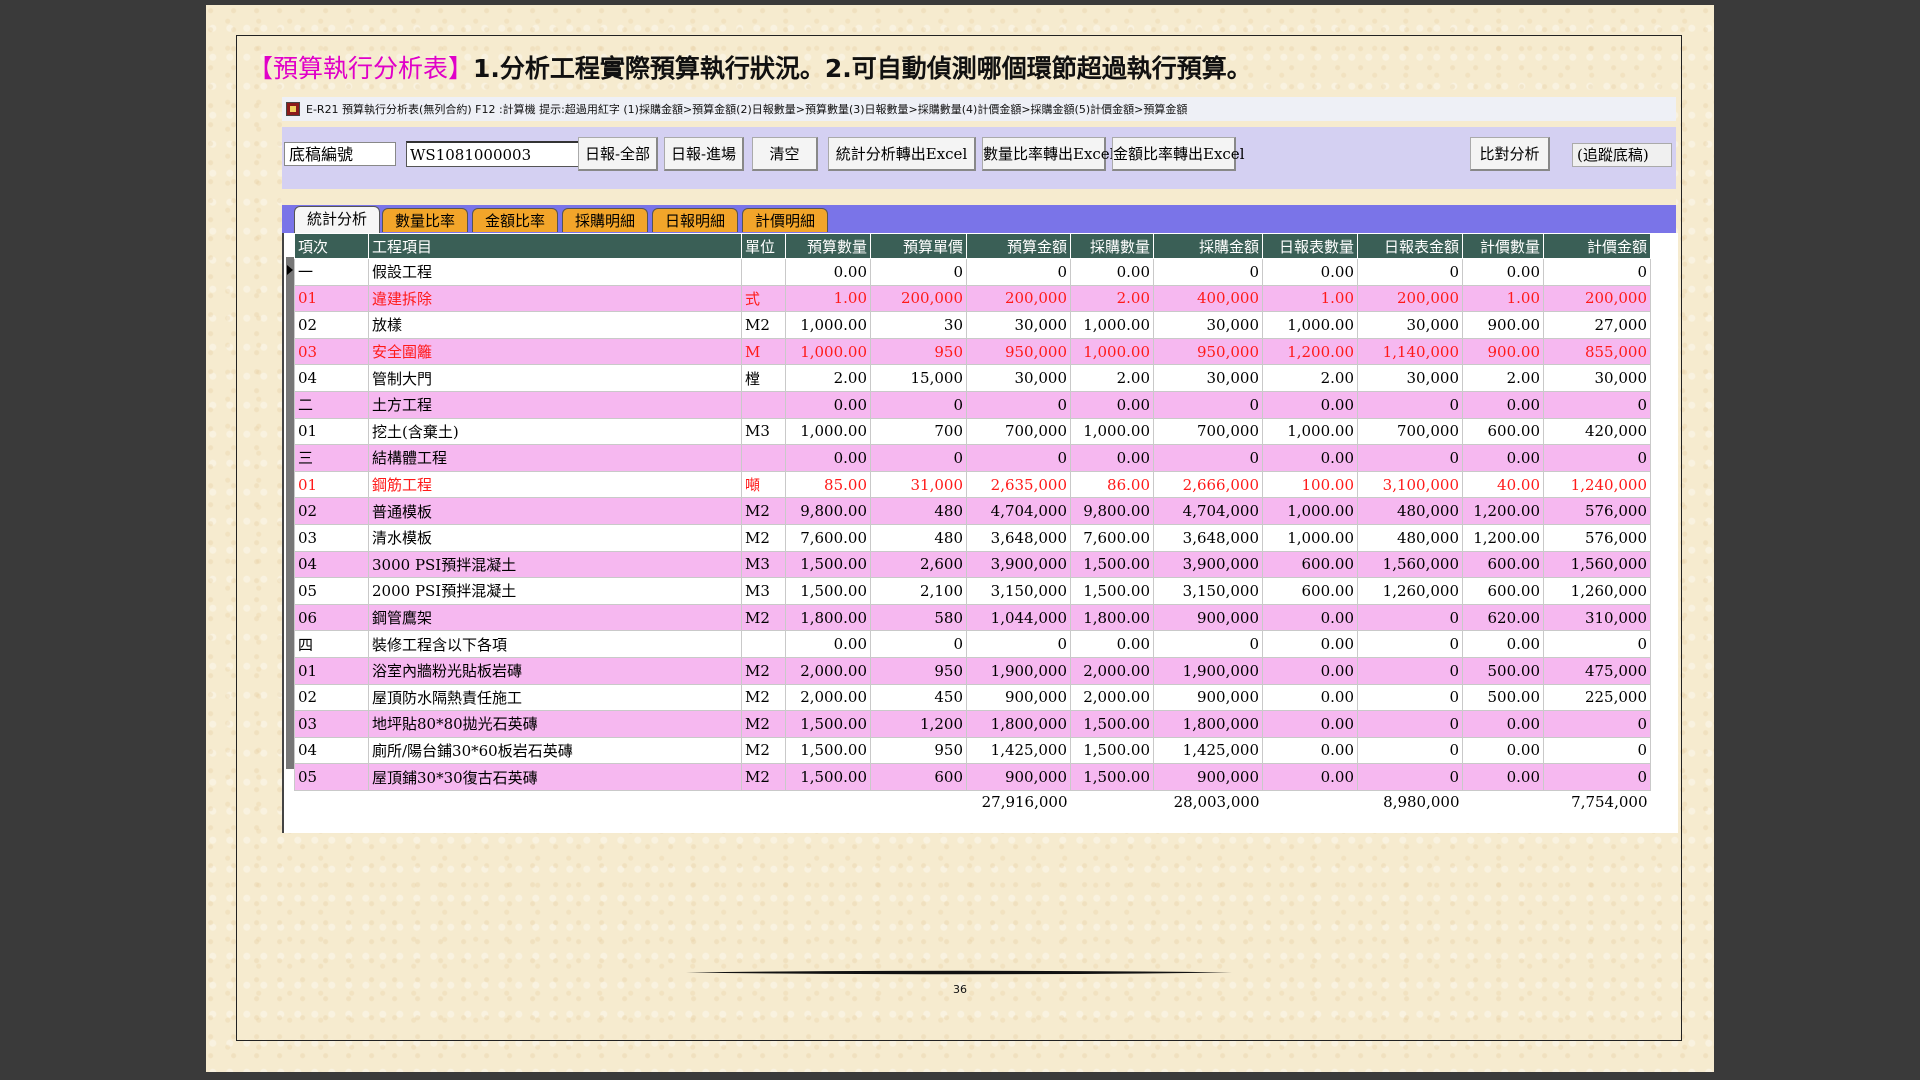 This screenshot has height=1080, width=1920. Describe the element at coordinates (918, 511) in the screenshot. I see `table-cell: 480` at that location.